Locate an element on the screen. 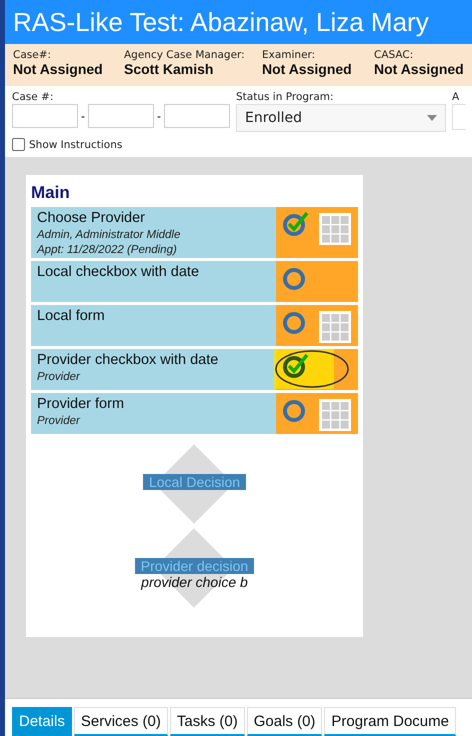 The height and width of the screenshot is (736, 472). step-card: Provider checkbox with date Provider is located at coordinates (153, 369).